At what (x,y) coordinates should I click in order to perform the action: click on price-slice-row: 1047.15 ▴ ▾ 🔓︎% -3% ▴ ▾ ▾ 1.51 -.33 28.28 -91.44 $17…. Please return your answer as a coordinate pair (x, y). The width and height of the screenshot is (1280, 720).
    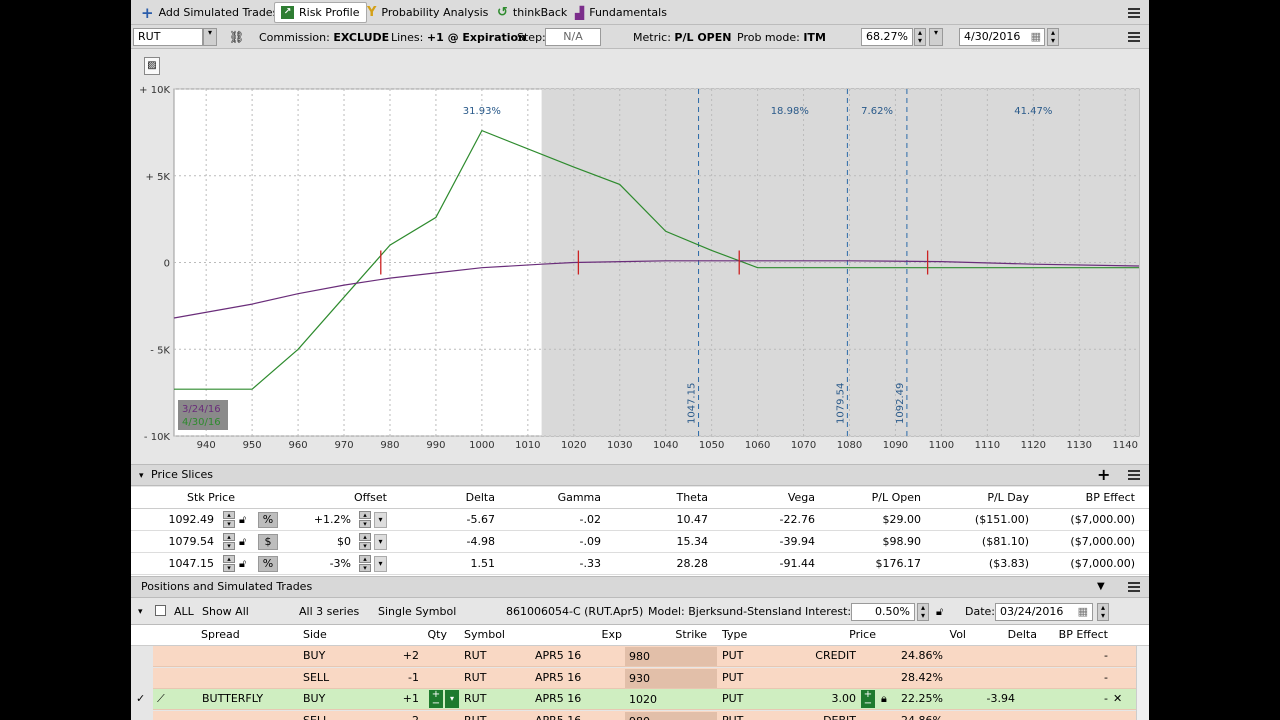
    Looking at the image, I should click on (640, 564).